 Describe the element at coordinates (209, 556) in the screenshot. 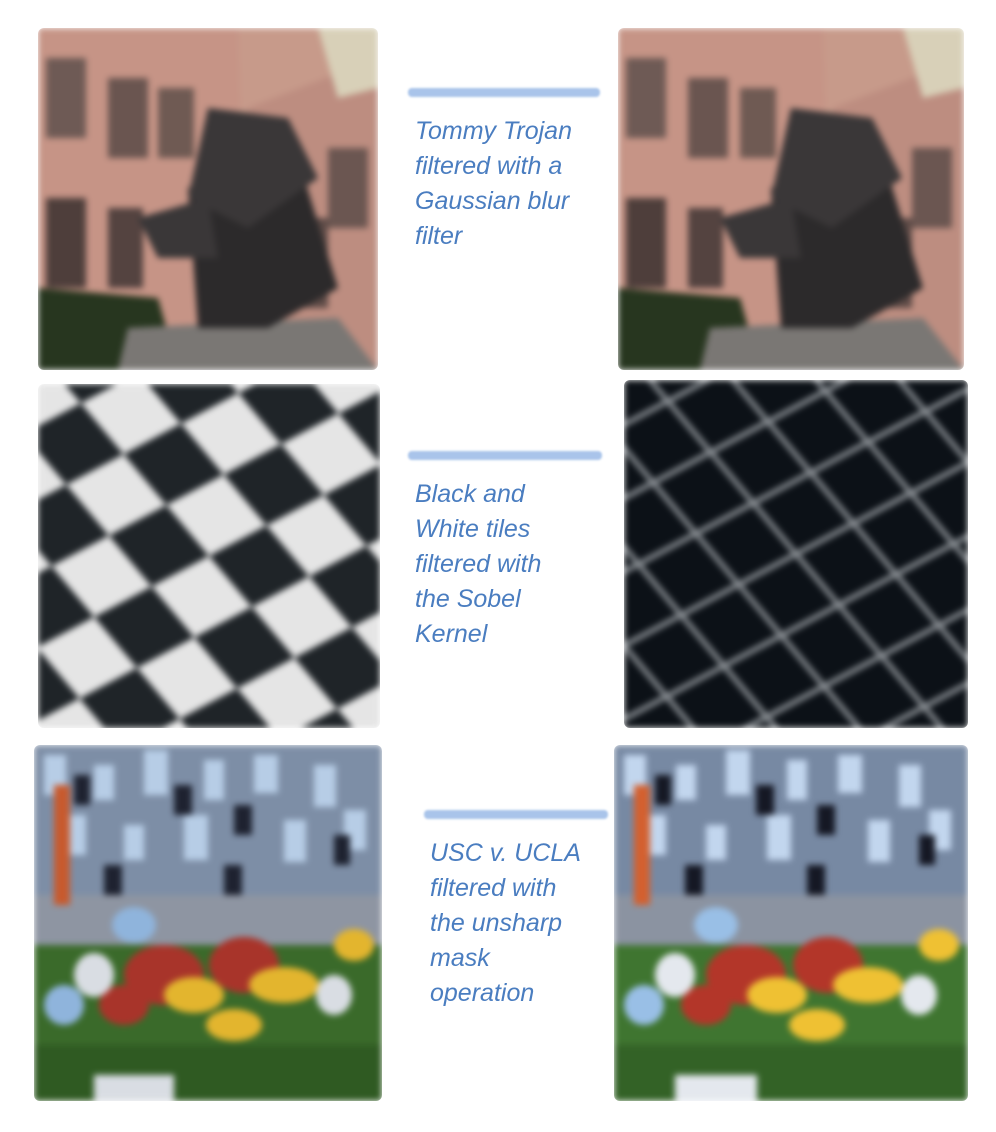

I see `tiles-original-image` at that location.